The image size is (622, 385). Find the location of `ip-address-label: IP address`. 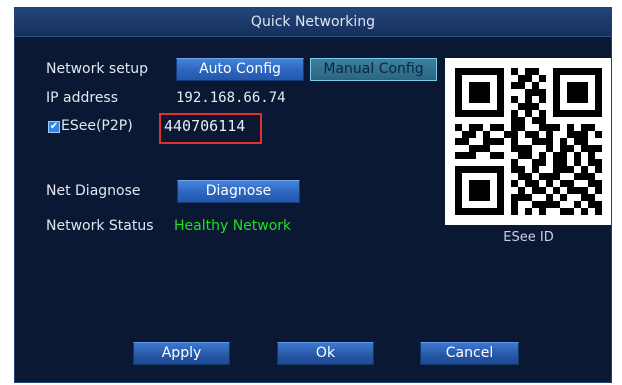

ip-address-label: IP address is located at coordinates (82, 98).